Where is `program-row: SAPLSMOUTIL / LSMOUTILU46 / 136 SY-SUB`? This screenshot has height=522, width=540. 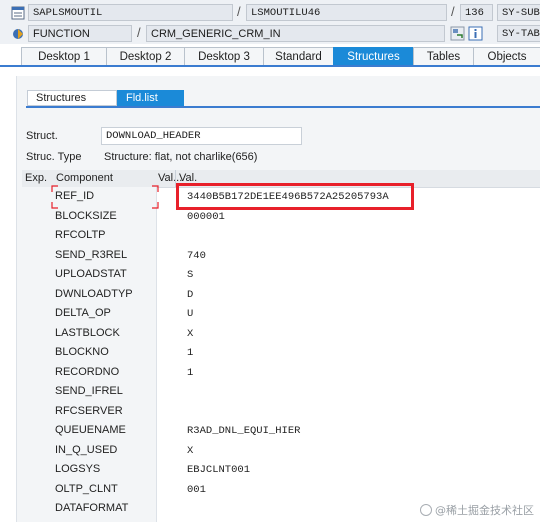
program-row: SAPLSMOUTIL / LSMOUTILU46 / 136 SY-SUB is located at coordinates (270, 13).